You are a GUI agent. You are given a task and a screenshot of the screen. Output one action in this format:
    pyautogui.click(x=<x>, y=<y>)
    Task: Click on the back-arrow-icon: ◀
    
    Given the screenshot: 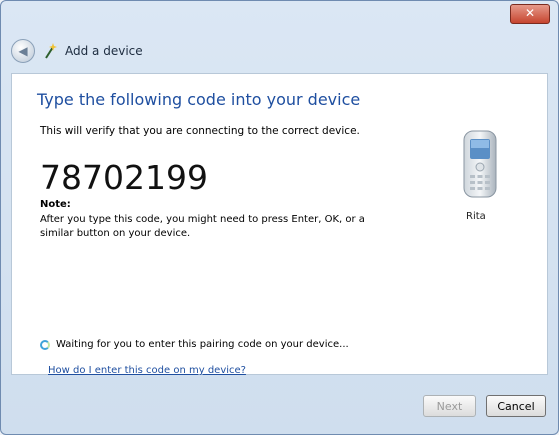 What is the action you would take?
    pyautogui.click(x=23, y=51)
    